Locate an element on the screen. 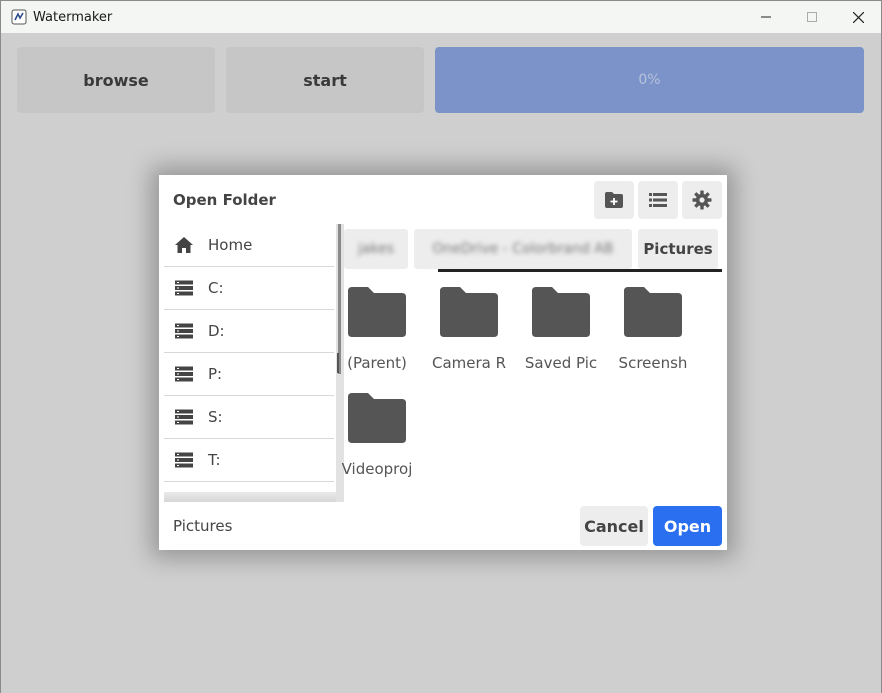  sidebar-item-drive-c: C: is located at coordinates (249, 288).